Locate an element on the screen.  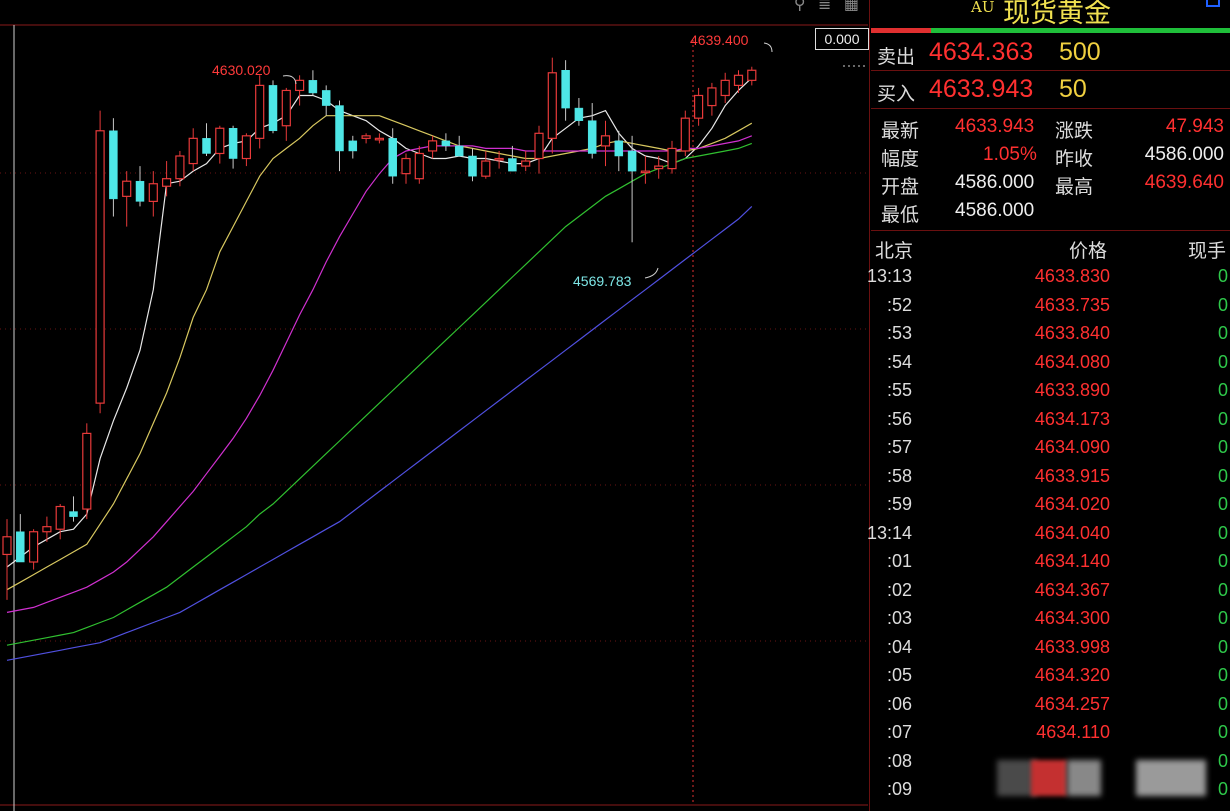
change-label: 涨跌 is located at coordinates (1074, 131).